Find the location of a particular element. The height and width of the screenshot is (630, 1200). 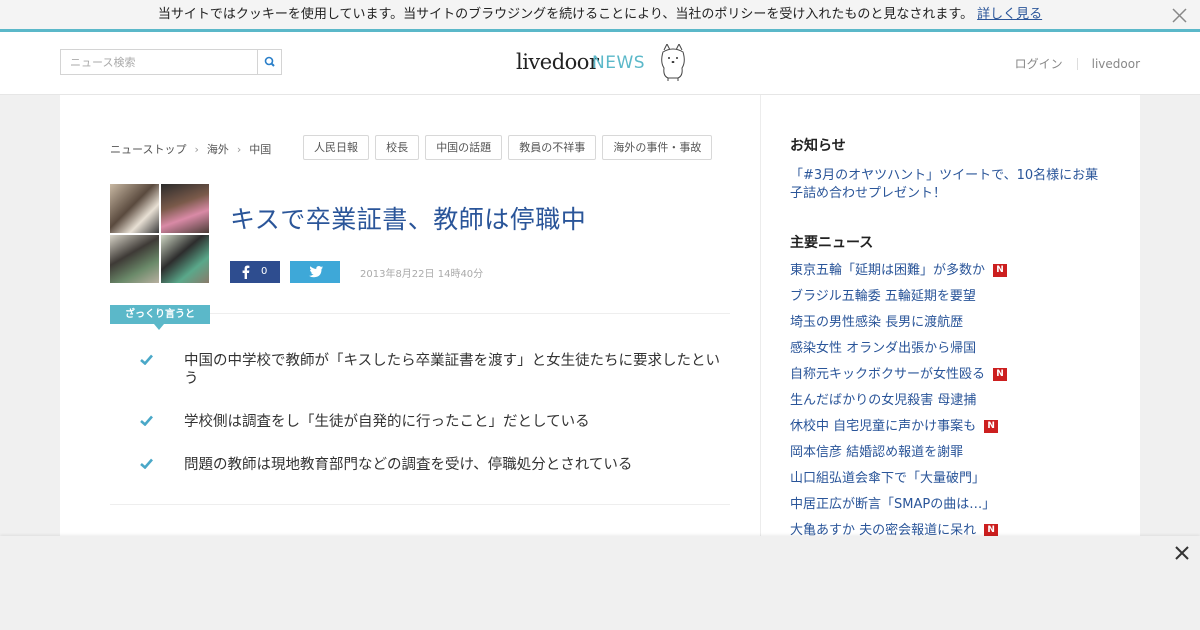

search-input is located at coordinates (159, 62).